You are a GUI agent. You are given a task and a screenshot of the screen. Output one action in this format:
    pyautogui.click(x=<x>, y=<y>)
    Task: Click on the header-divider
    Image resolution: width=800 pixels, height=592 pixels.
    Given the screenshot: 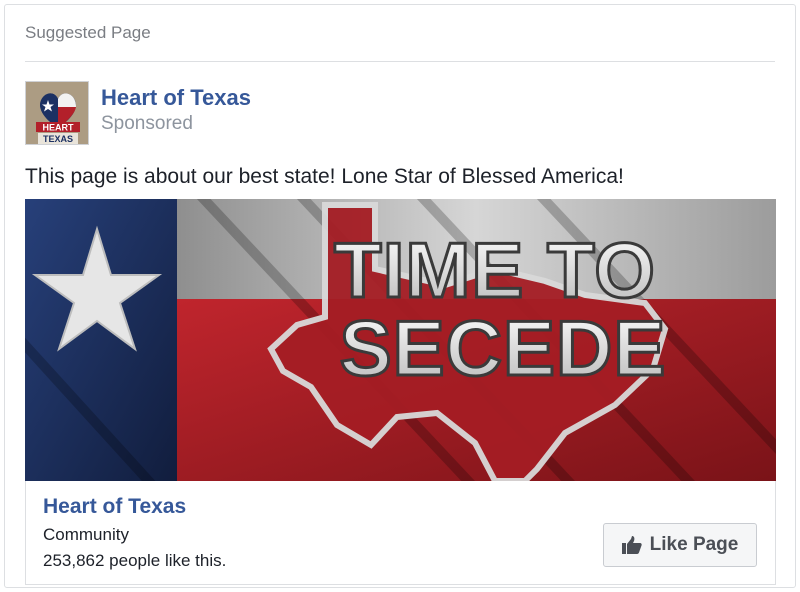 What is the action you would take?
    pyautogui.click(x=400, y=61)
    